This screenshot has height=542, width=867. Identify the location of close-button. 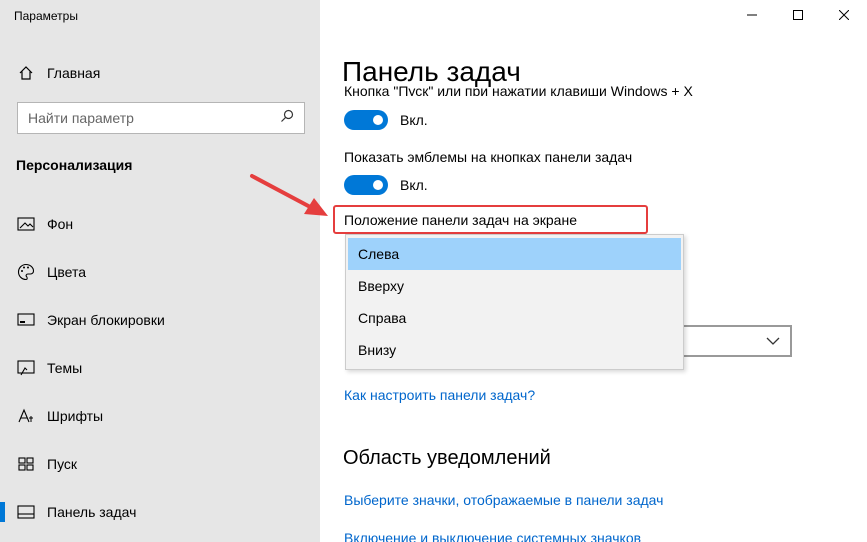
(844, 16).